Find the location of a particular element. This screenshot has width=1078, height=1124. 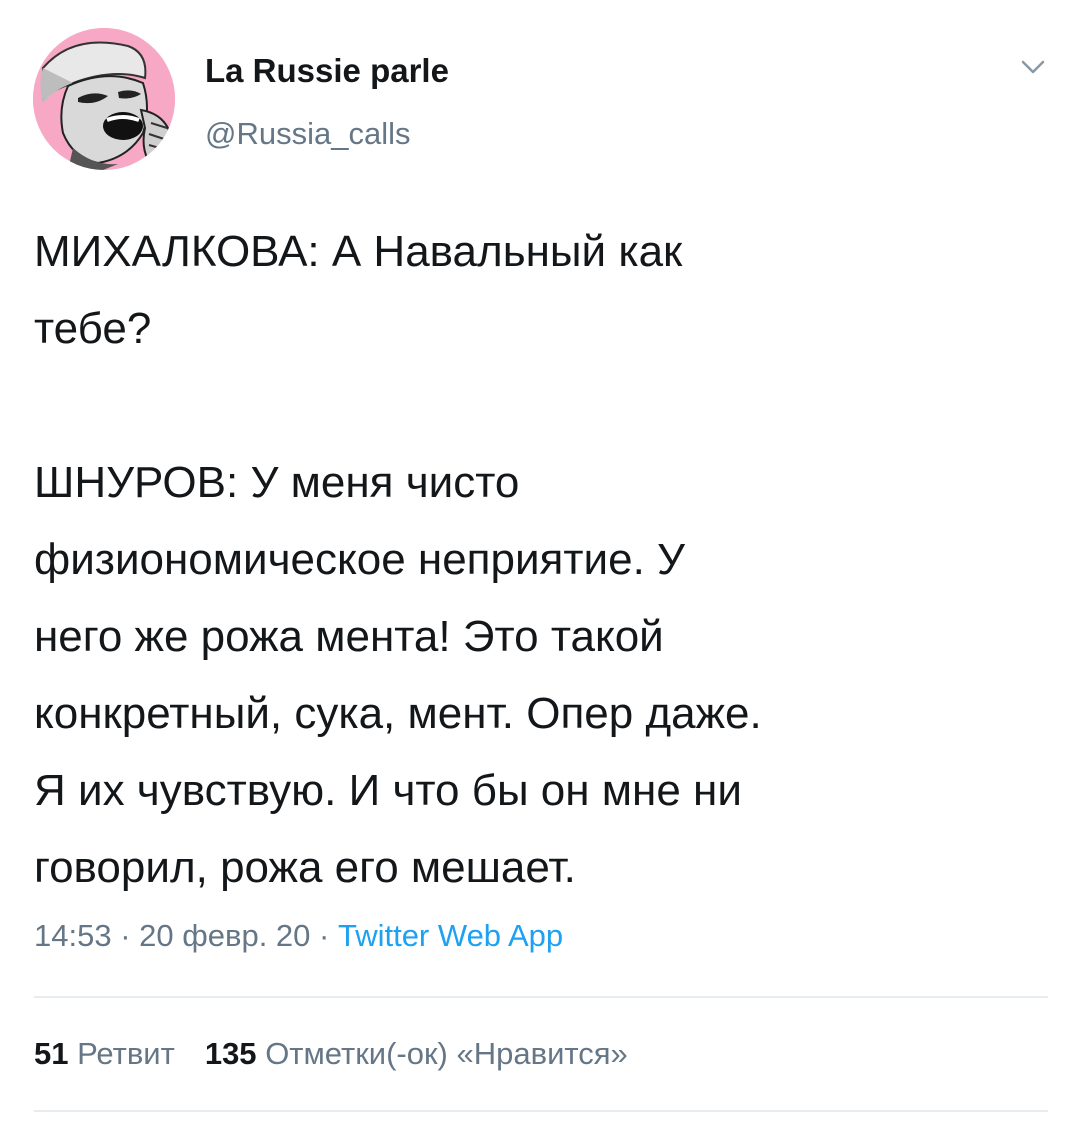

retweets-stat: 51 Ретвит is located at coordinates (104, 1053).